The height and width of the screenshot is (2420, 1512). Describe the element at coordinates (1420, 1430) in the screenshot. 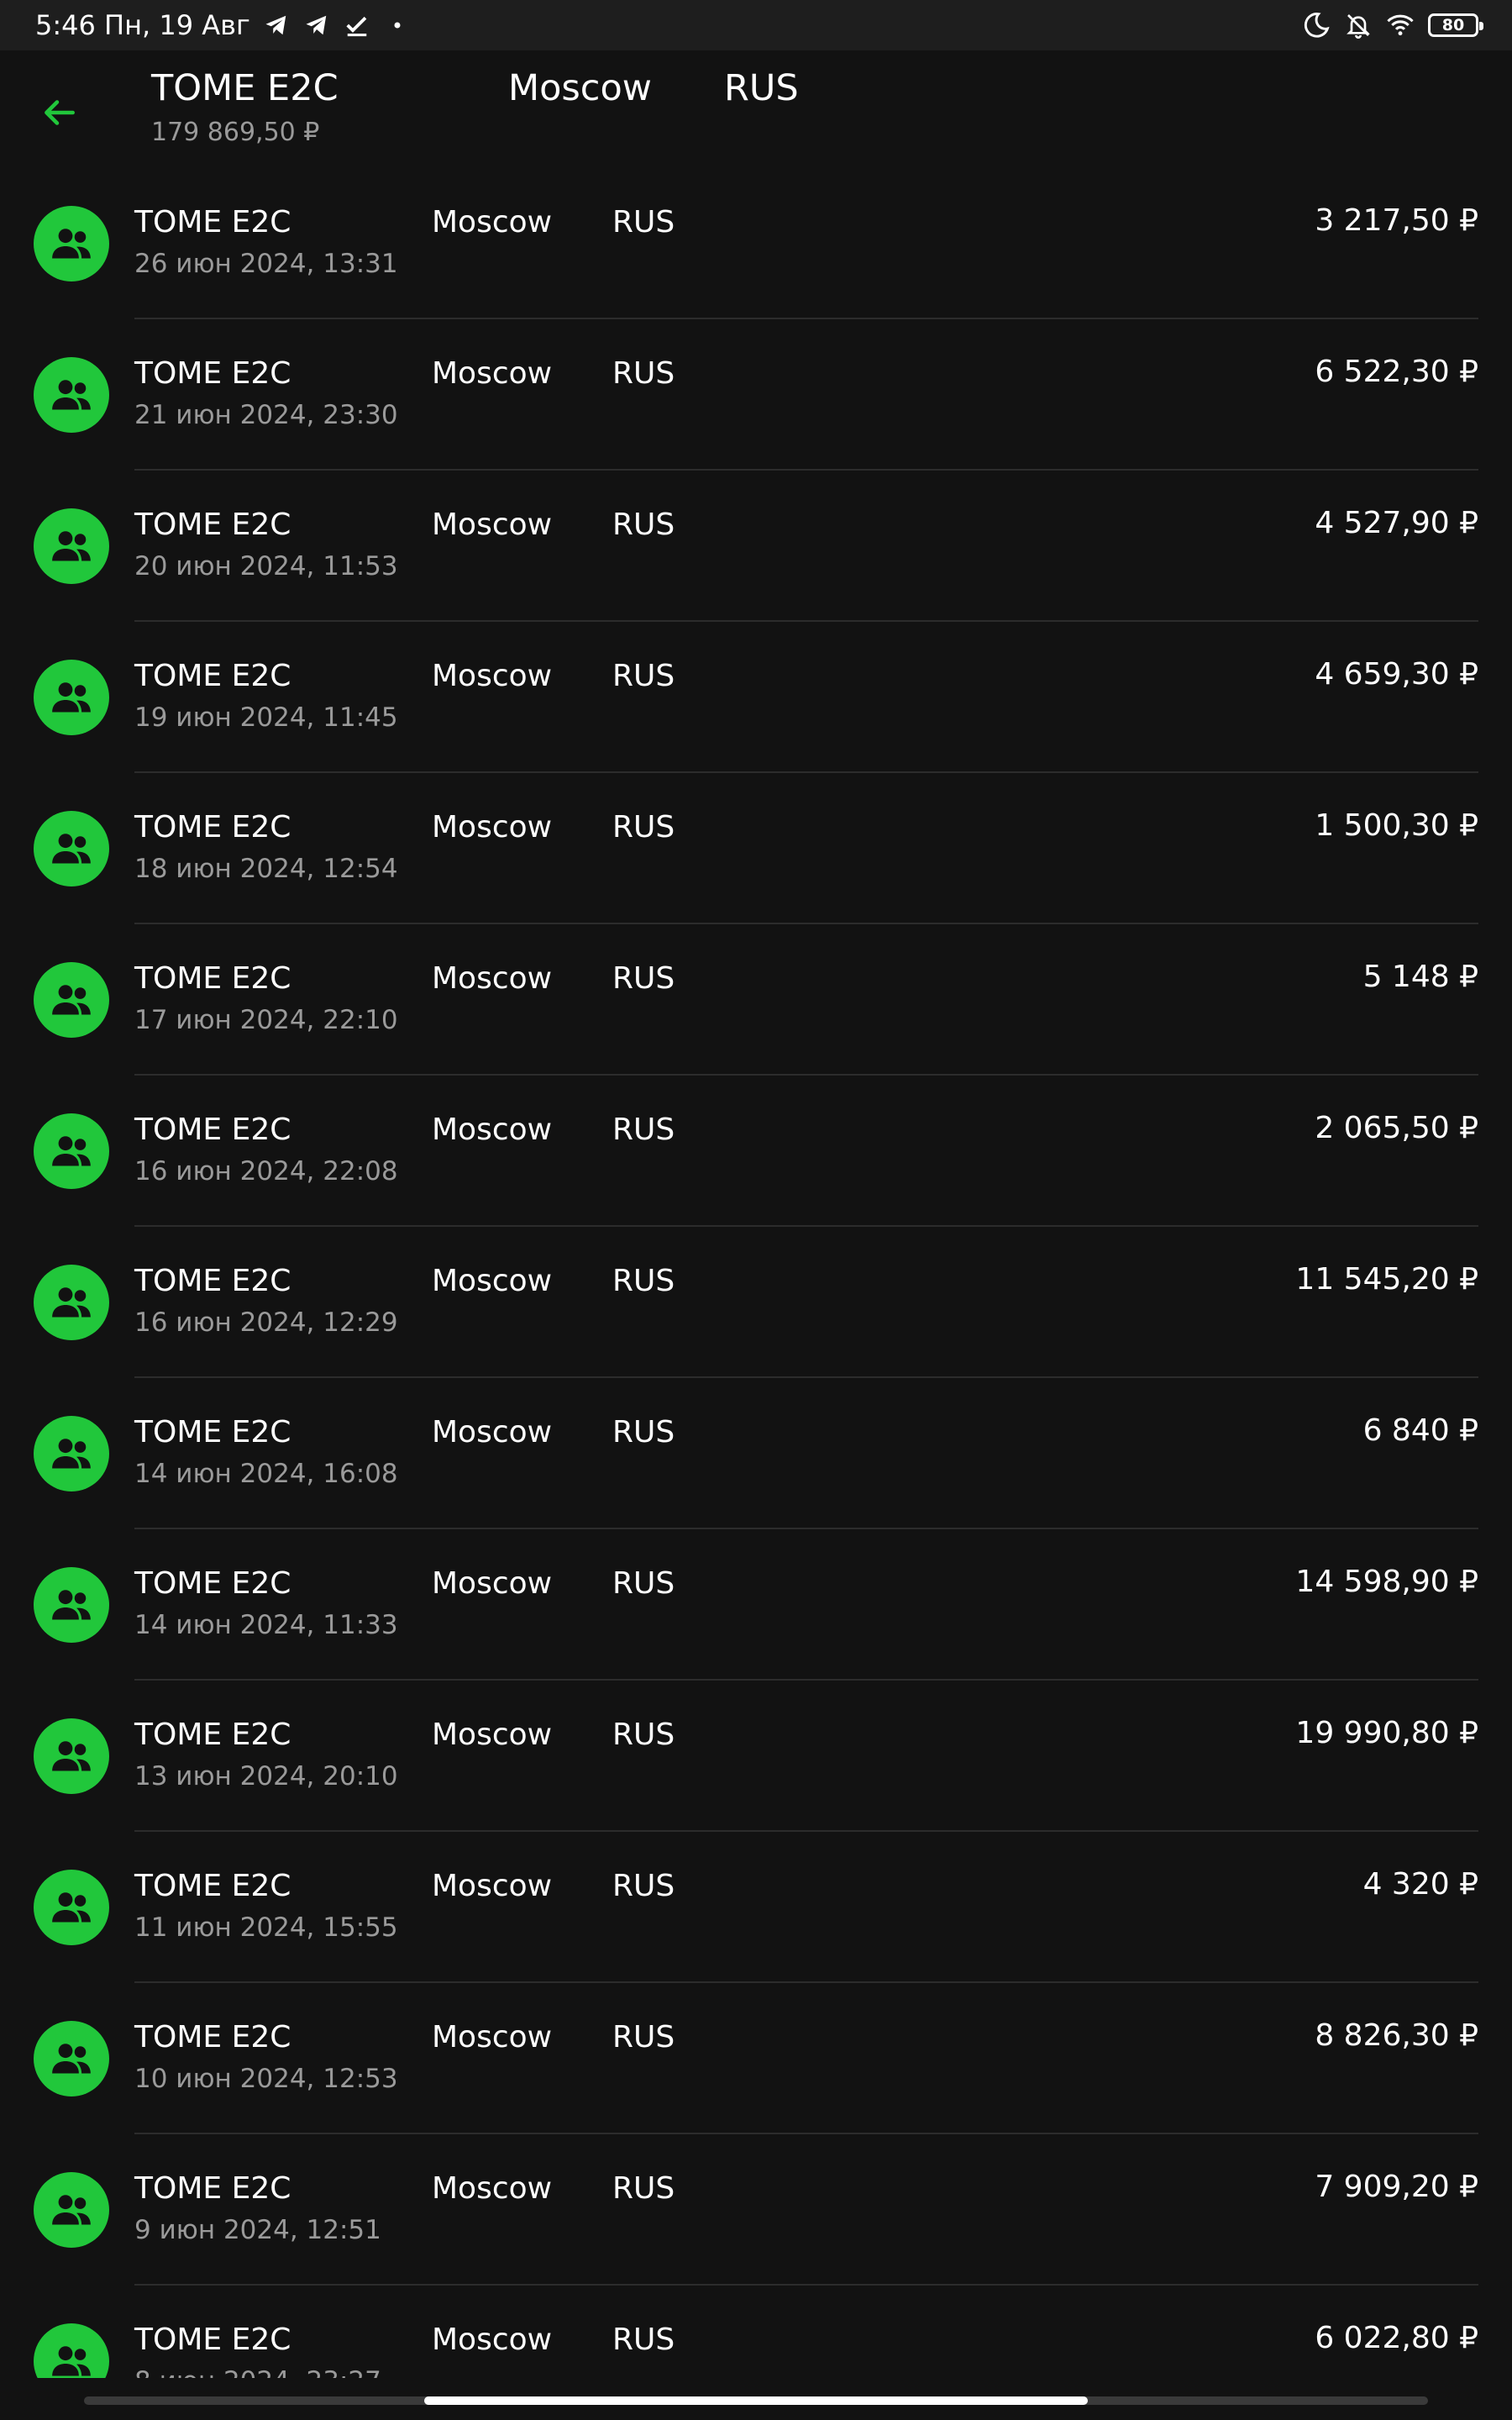

I see `transaction-amount: 6 840 ₽` at that location.